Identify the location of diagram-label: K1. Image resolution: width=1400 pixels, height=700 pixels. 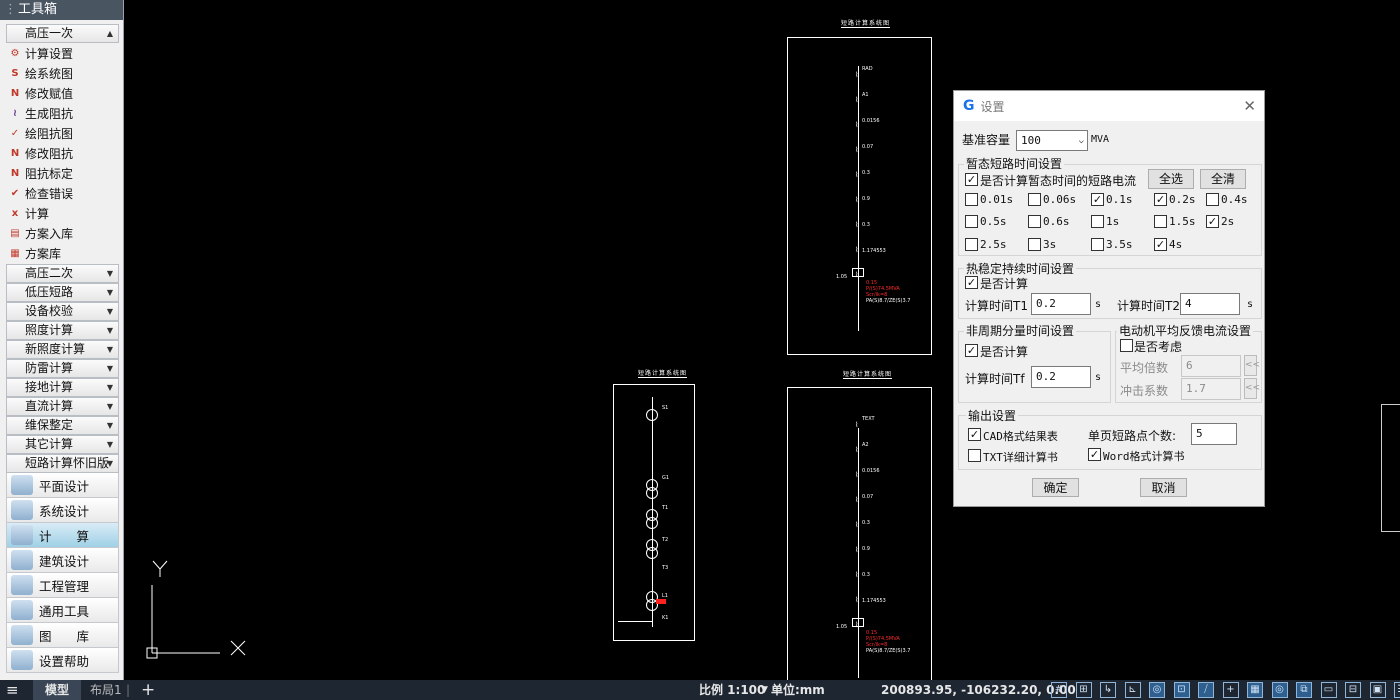
(665, 618).